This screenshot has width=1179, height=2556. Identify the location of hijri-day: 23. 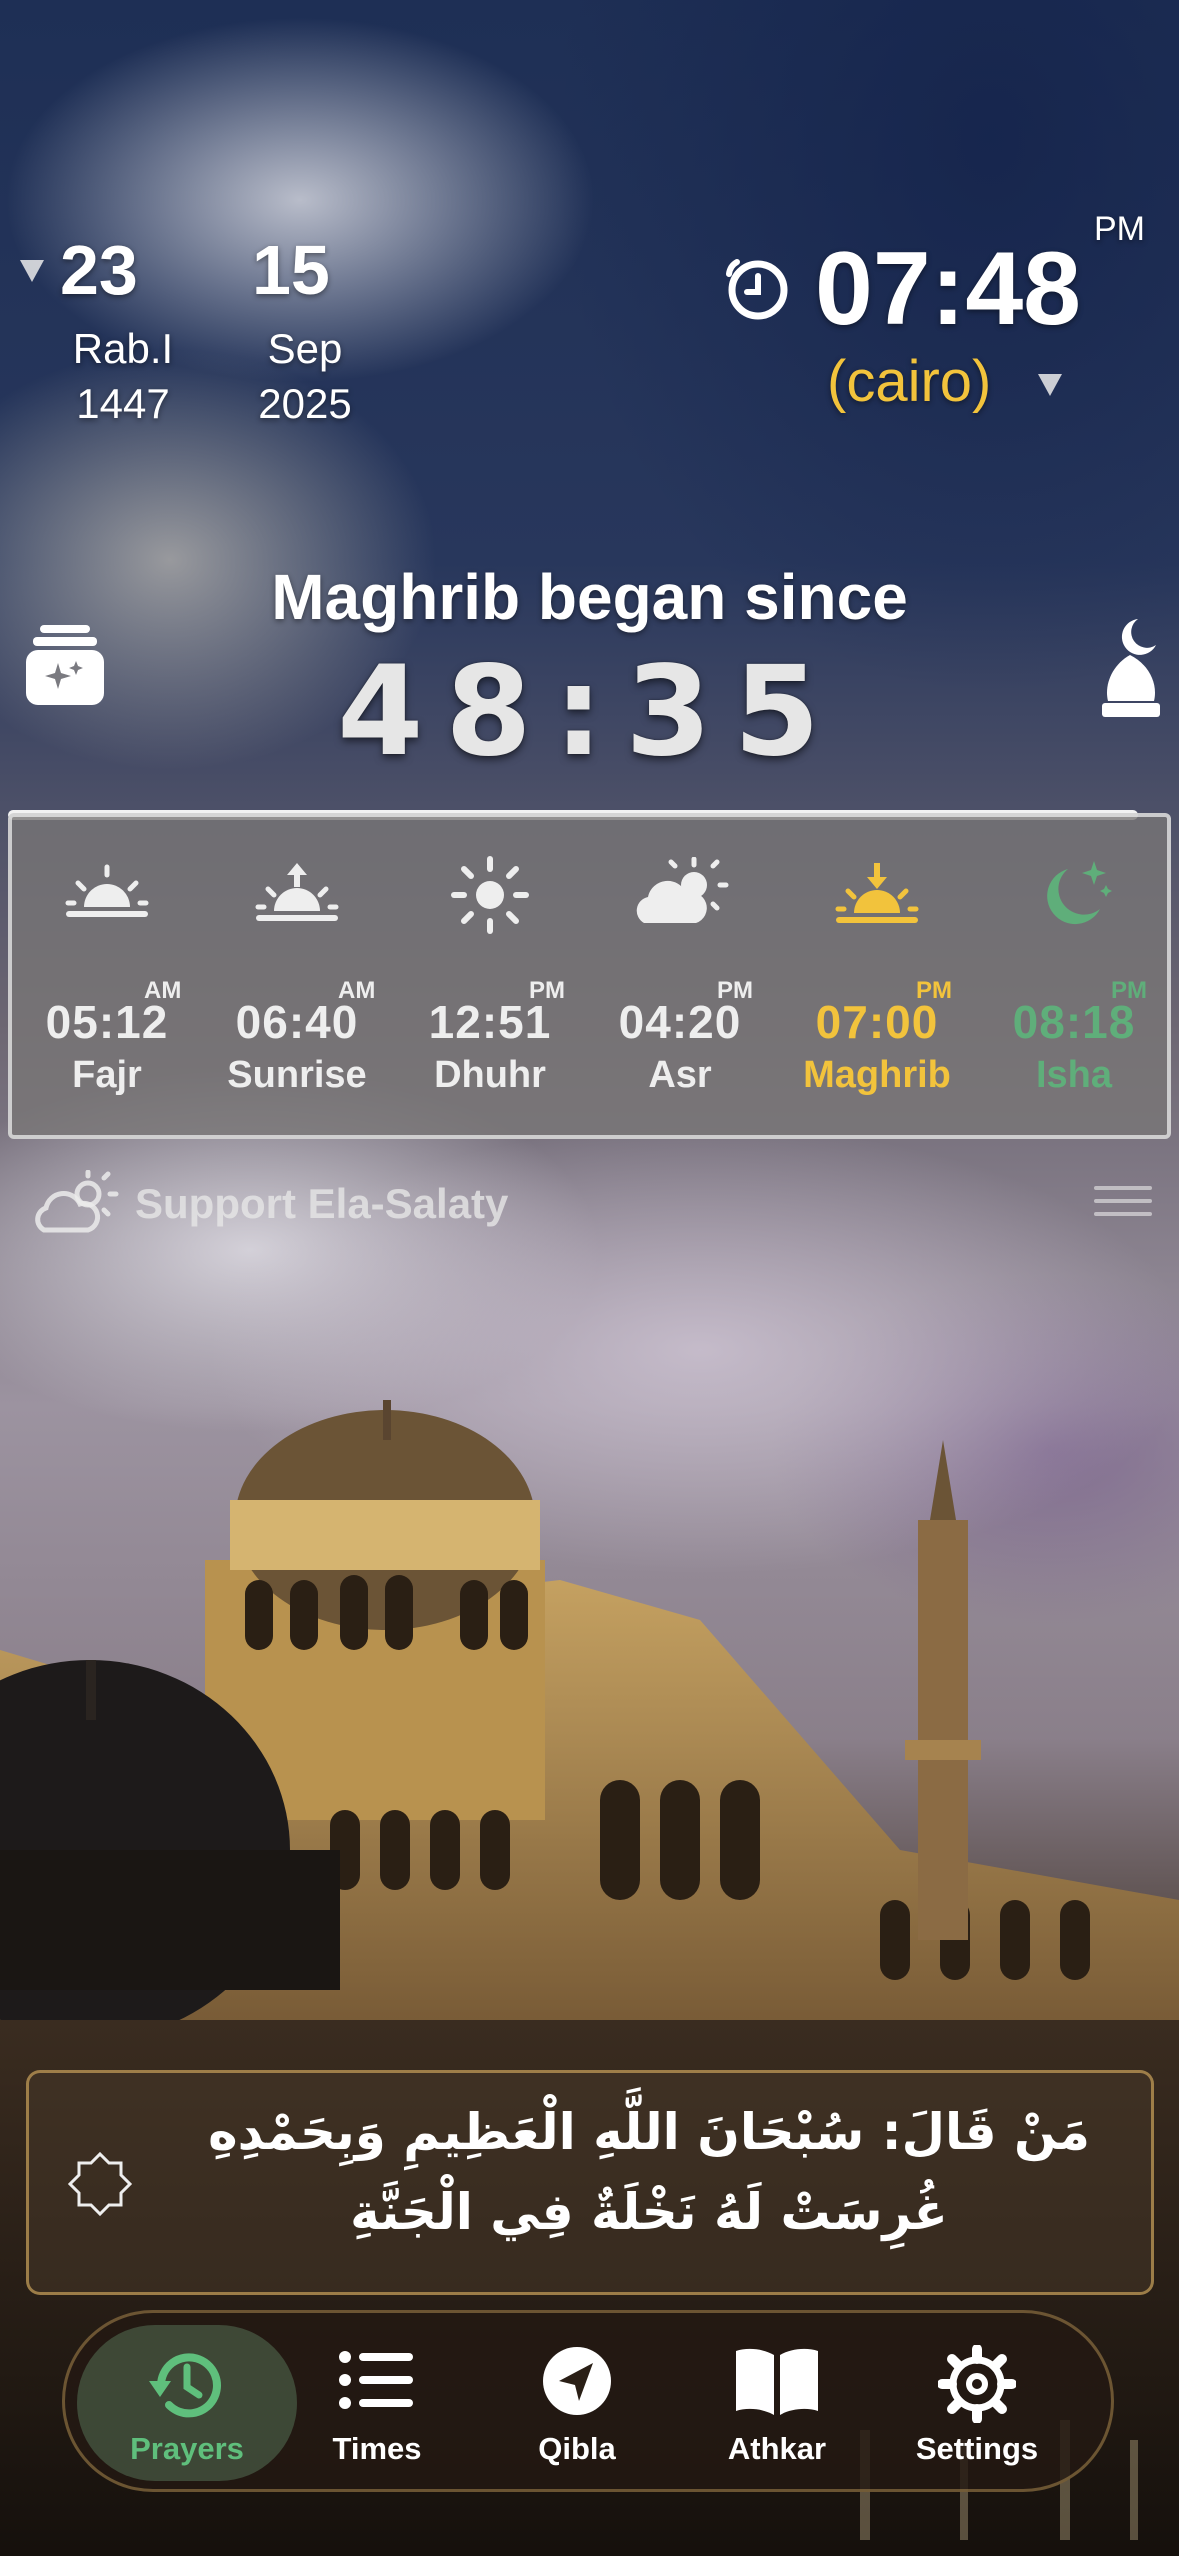
(99, 270).